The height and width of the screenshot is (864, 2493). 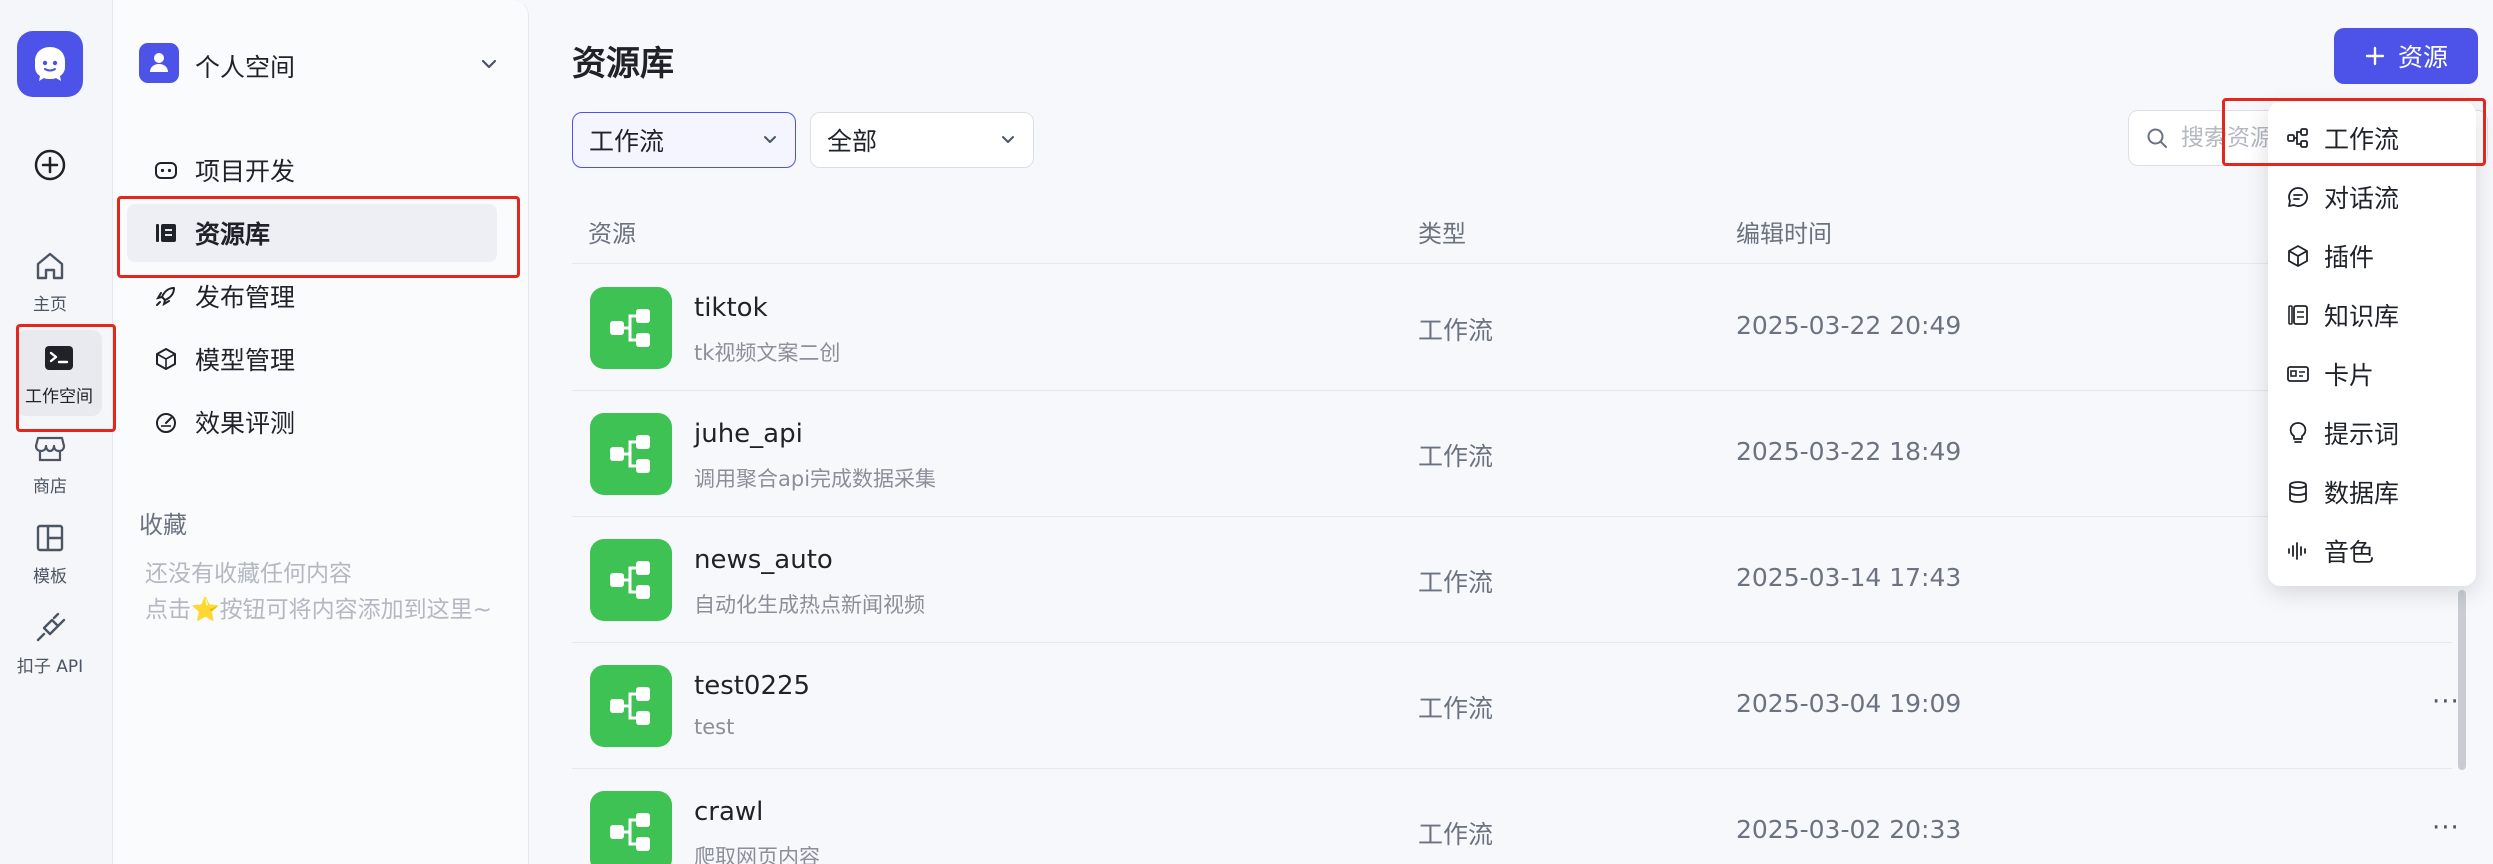 What do you see at coordinates (245, 423) in the screenshot?
I see `nav-label: 效果评测` at bounding box center [245, 423].